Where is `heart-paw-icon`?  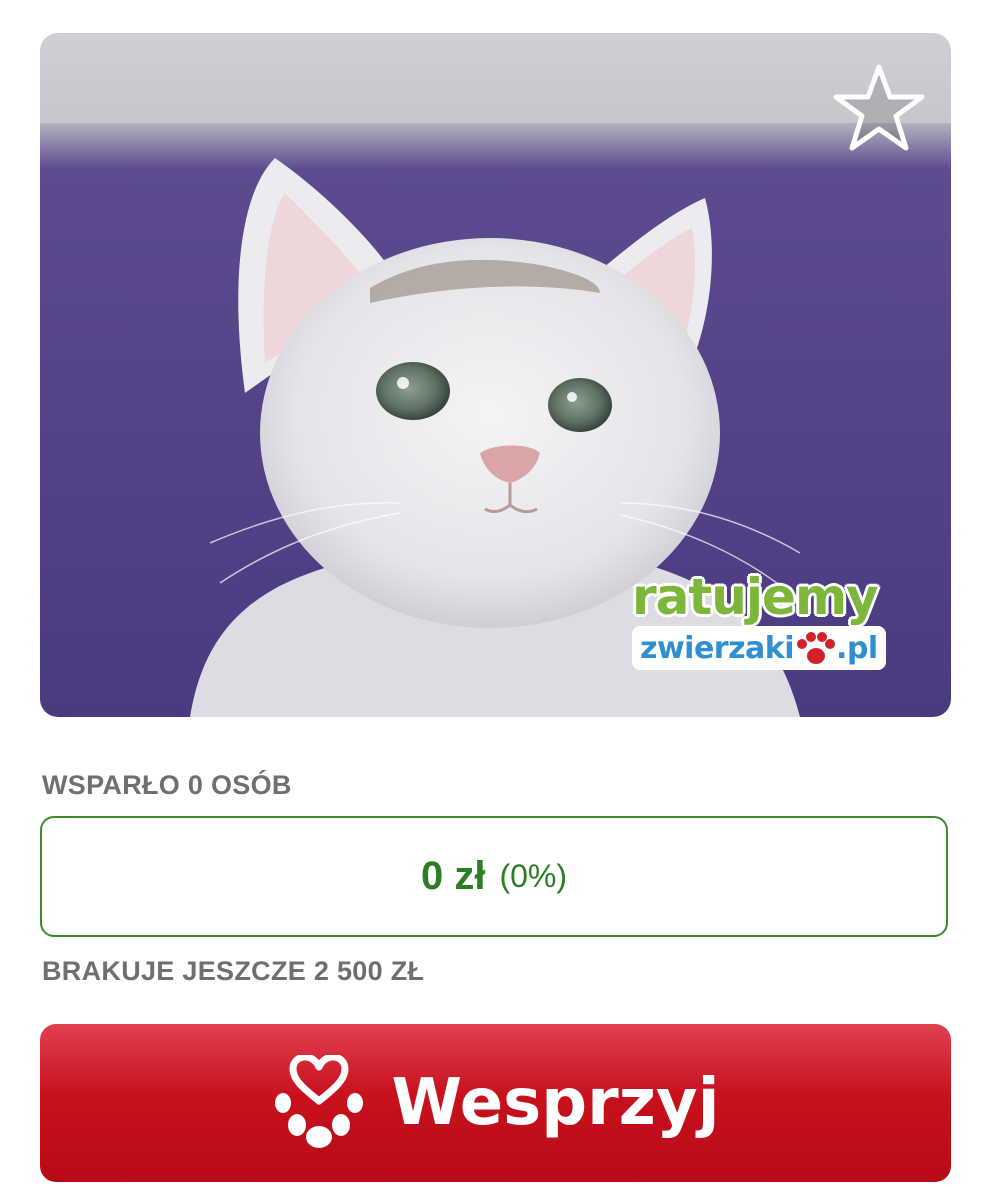 heart-paw-icon is located at coordinates (319, 1101).